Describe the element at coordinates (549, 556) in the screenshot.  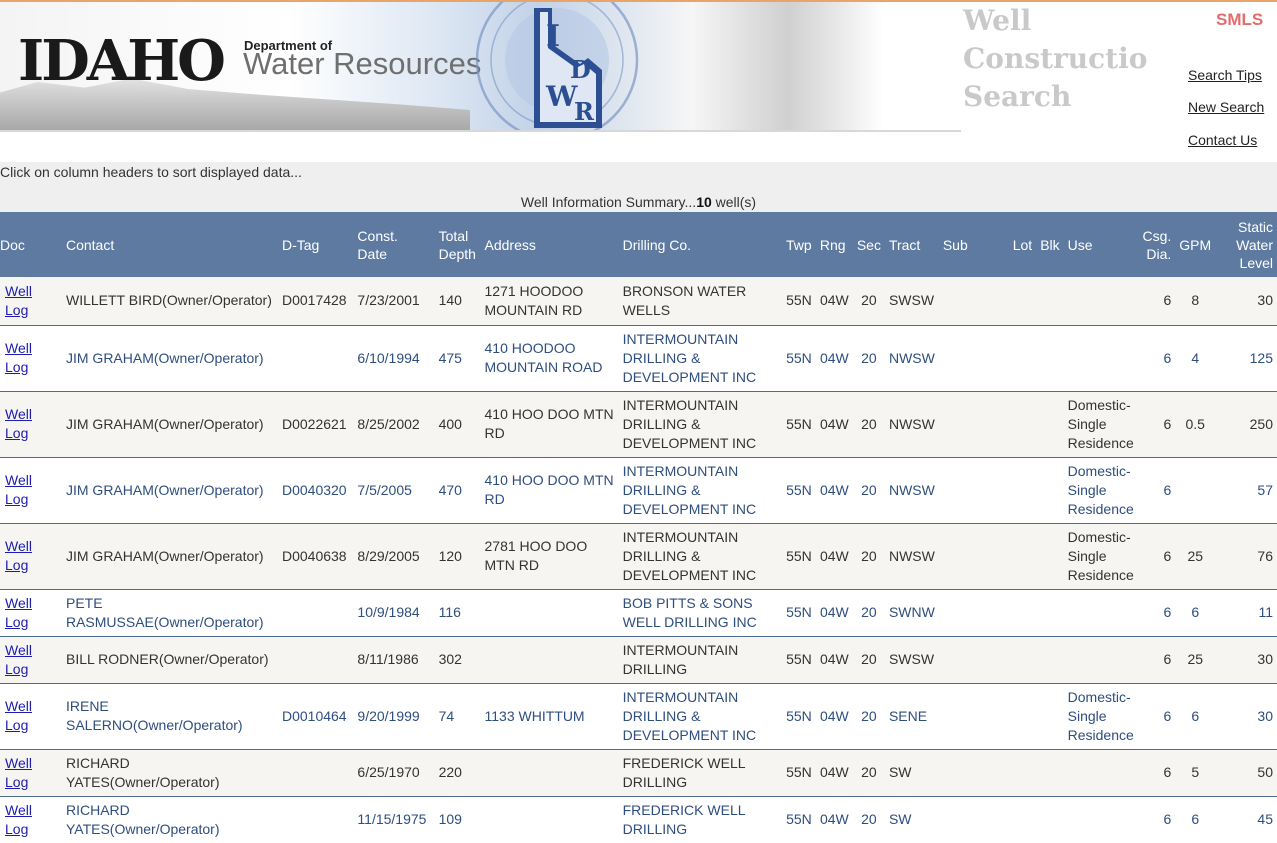
I see `address-cell: 2781 HOO DOO MTN RD` at that location.